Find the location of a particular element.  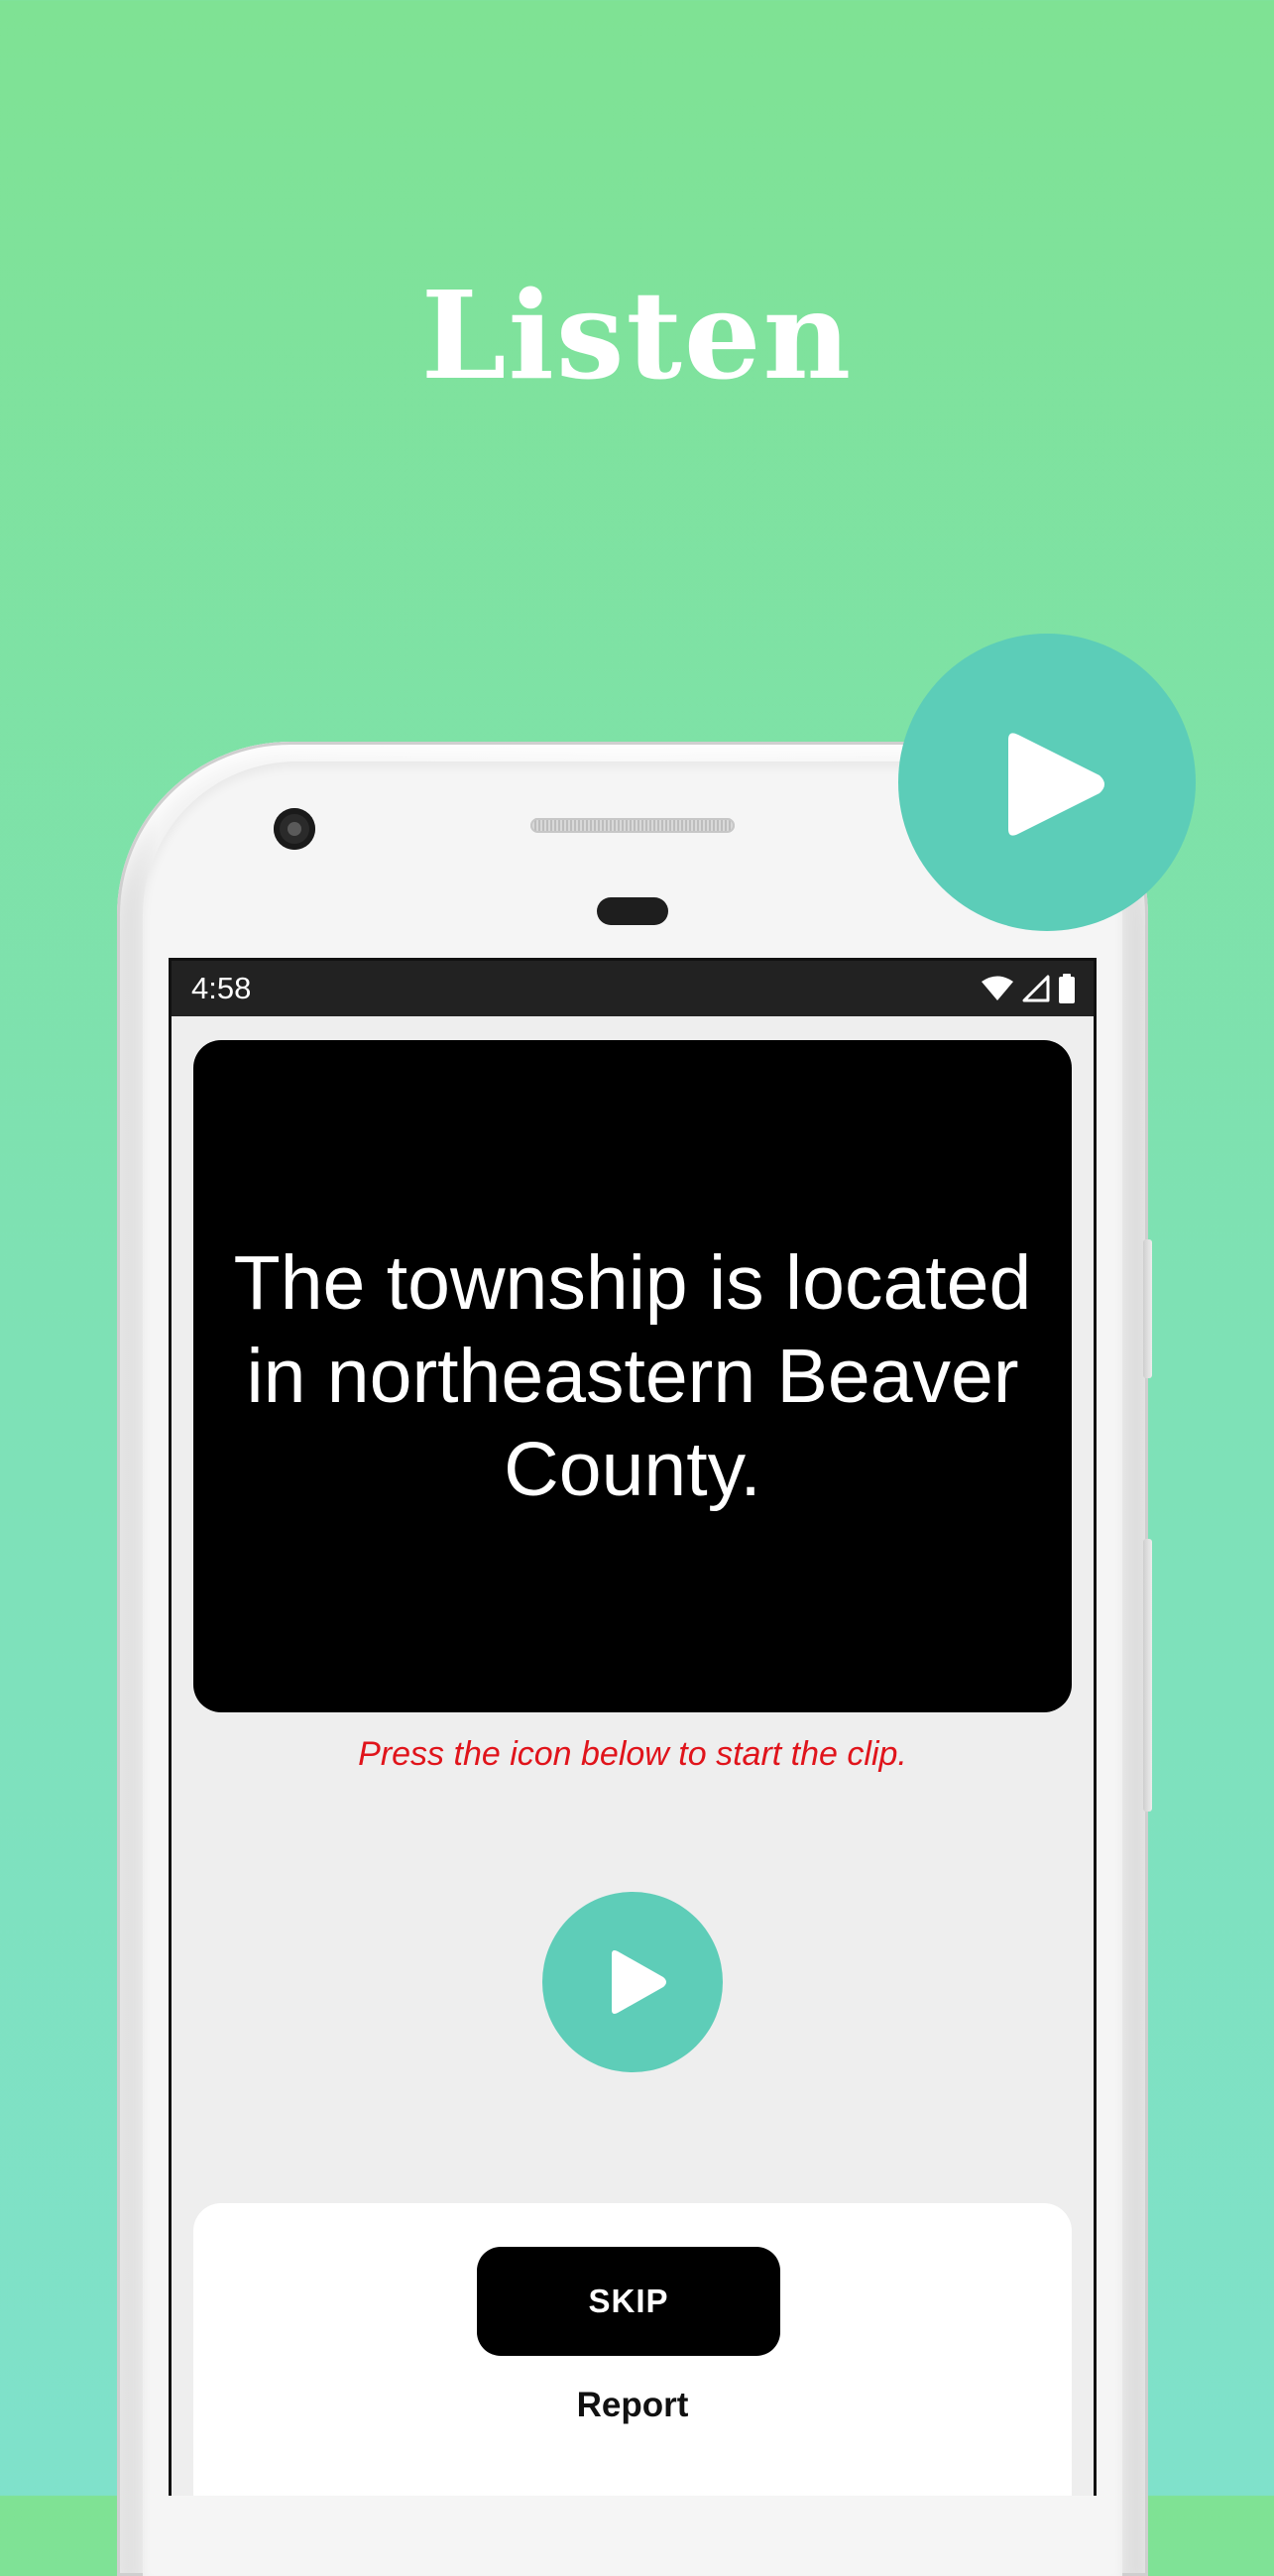

status-bar: 4:58 is located at coordinates (633, 989).